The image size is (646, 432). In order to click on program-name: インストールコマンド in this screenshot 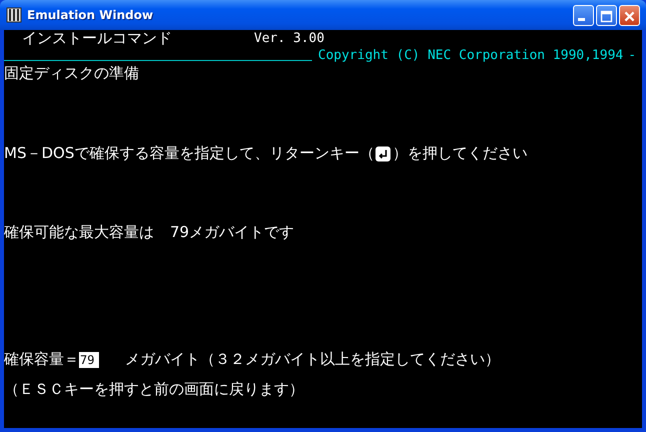, I will do `click(97, 39)`.